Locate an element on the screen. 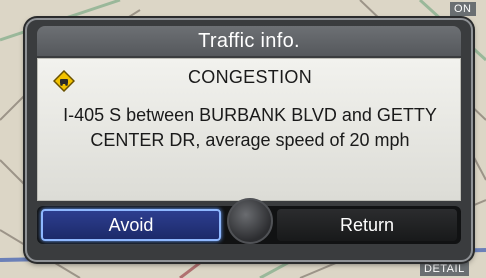  return-button: Return is located at coordinates (367, 225).